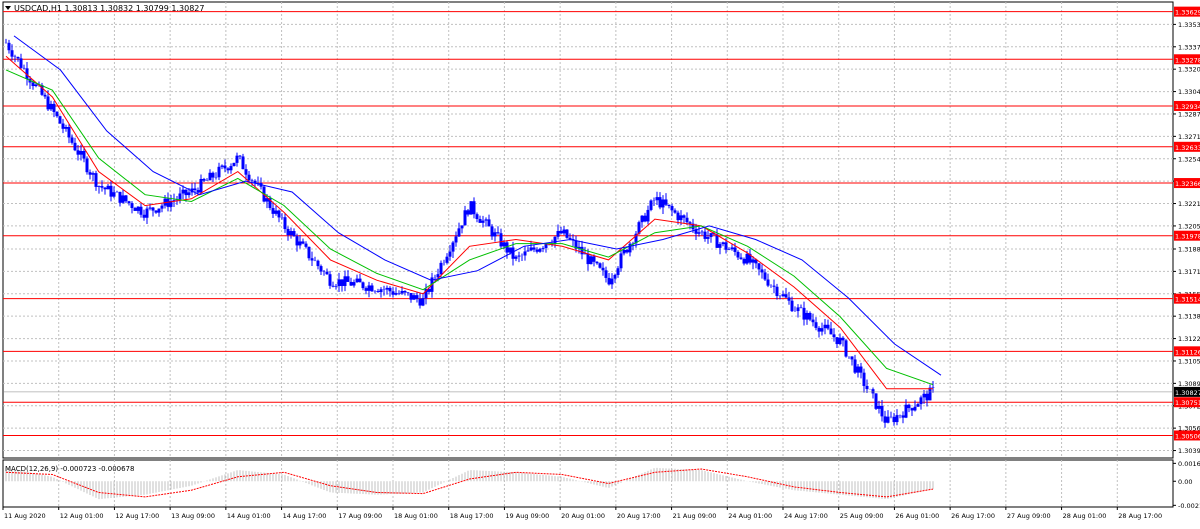 This screenshot has width=1200, height=529. I want to click on price-tick-label: 1.32215, so click(1189, 204).